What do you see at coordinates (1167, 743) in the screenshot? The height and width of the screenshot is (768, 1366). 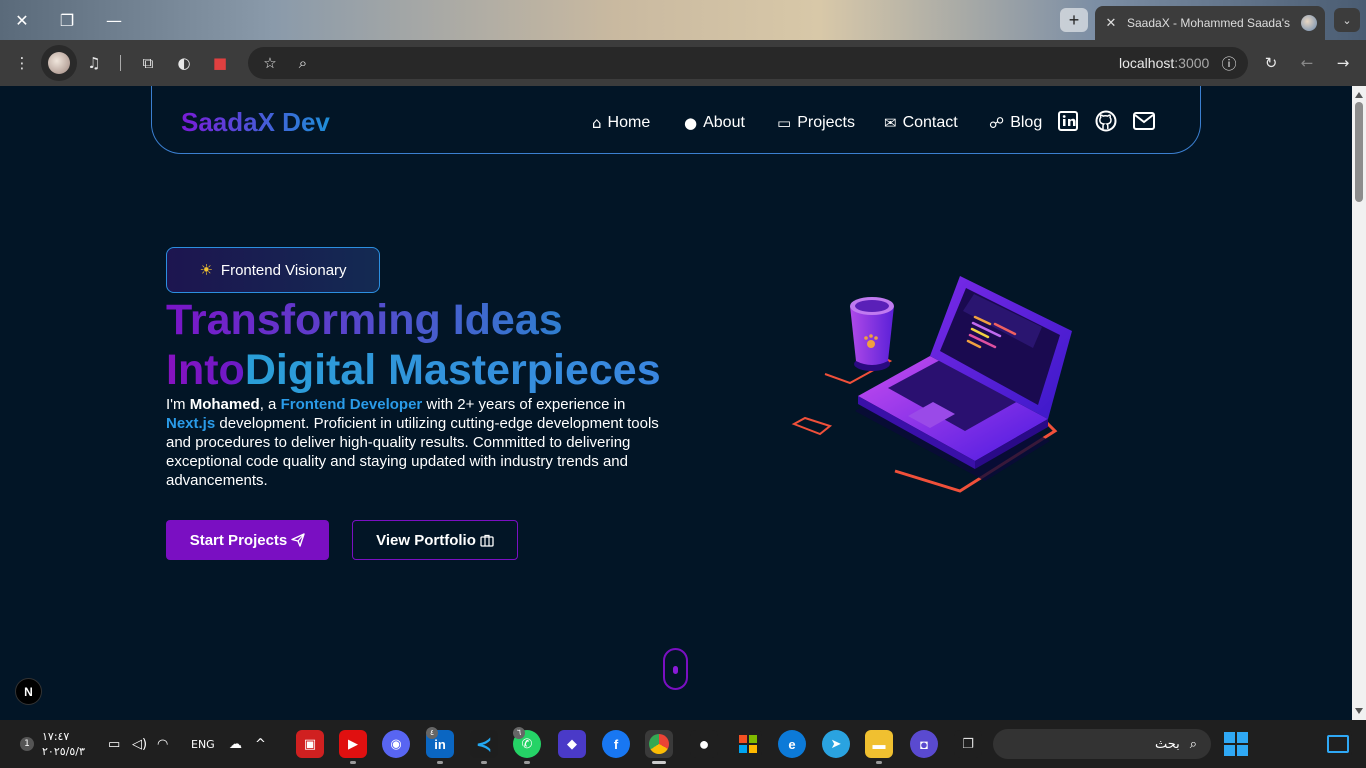 I see `search-placeholder: بحث` at bounding box center [1167, 743].